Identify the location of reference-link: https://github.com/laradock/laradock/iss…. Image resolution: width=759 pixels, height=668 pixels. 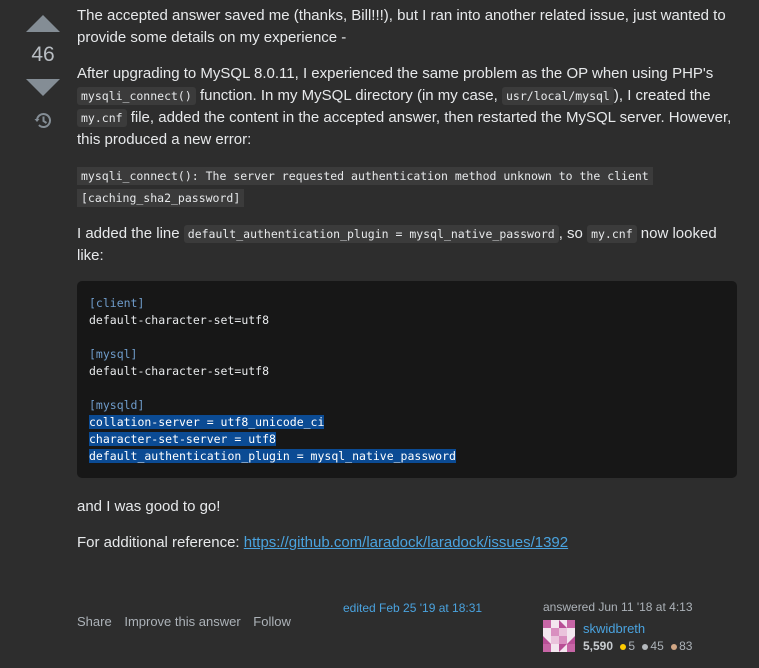
(406, 542).